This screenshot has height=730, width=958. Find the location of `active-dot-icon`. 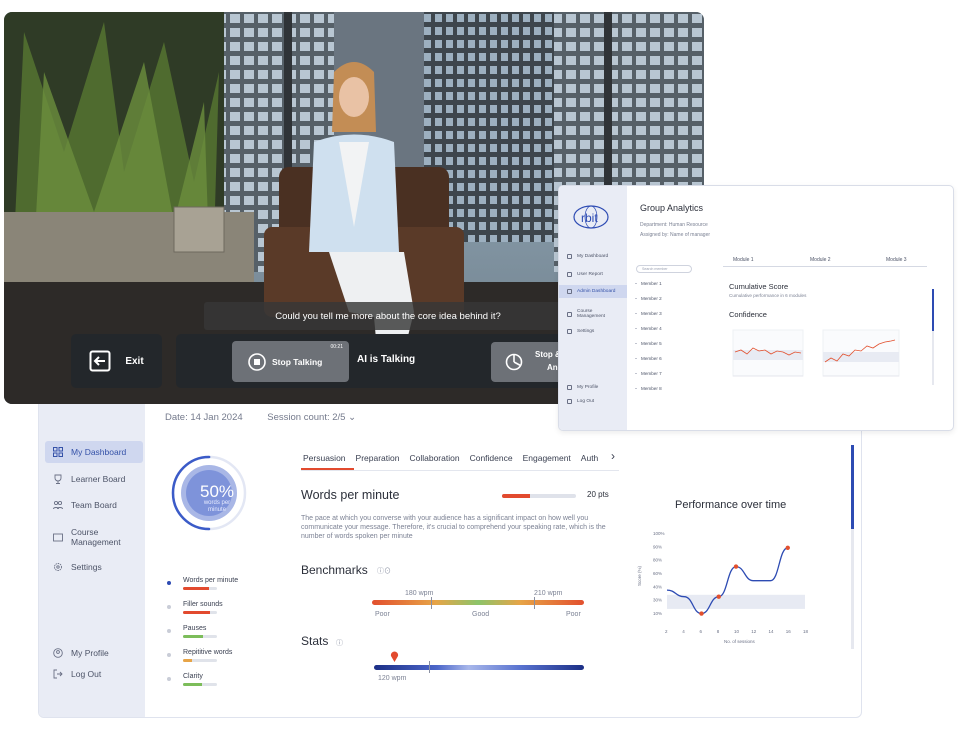

active-dot-icon is located at coordinates (169, 583).